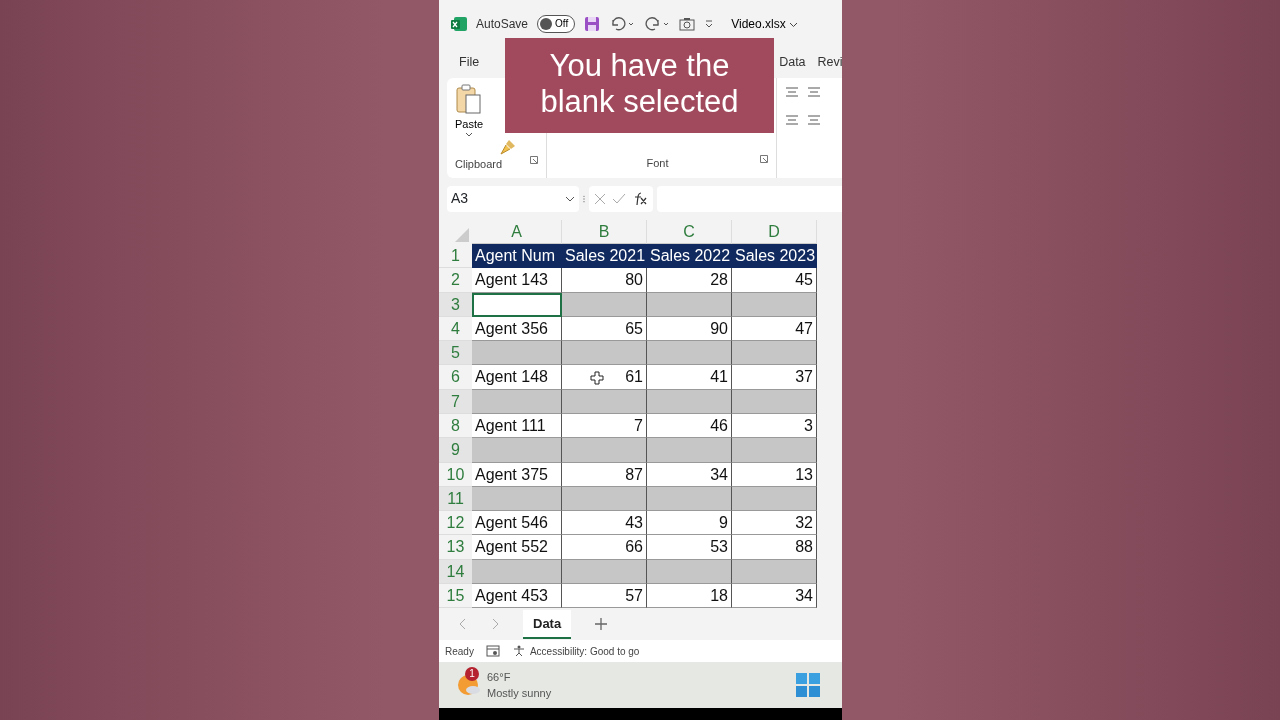 The image size is (1280, 720). Describe the element at coordinates (619, 198) in the screenshot. I see `check-icon` at that location.